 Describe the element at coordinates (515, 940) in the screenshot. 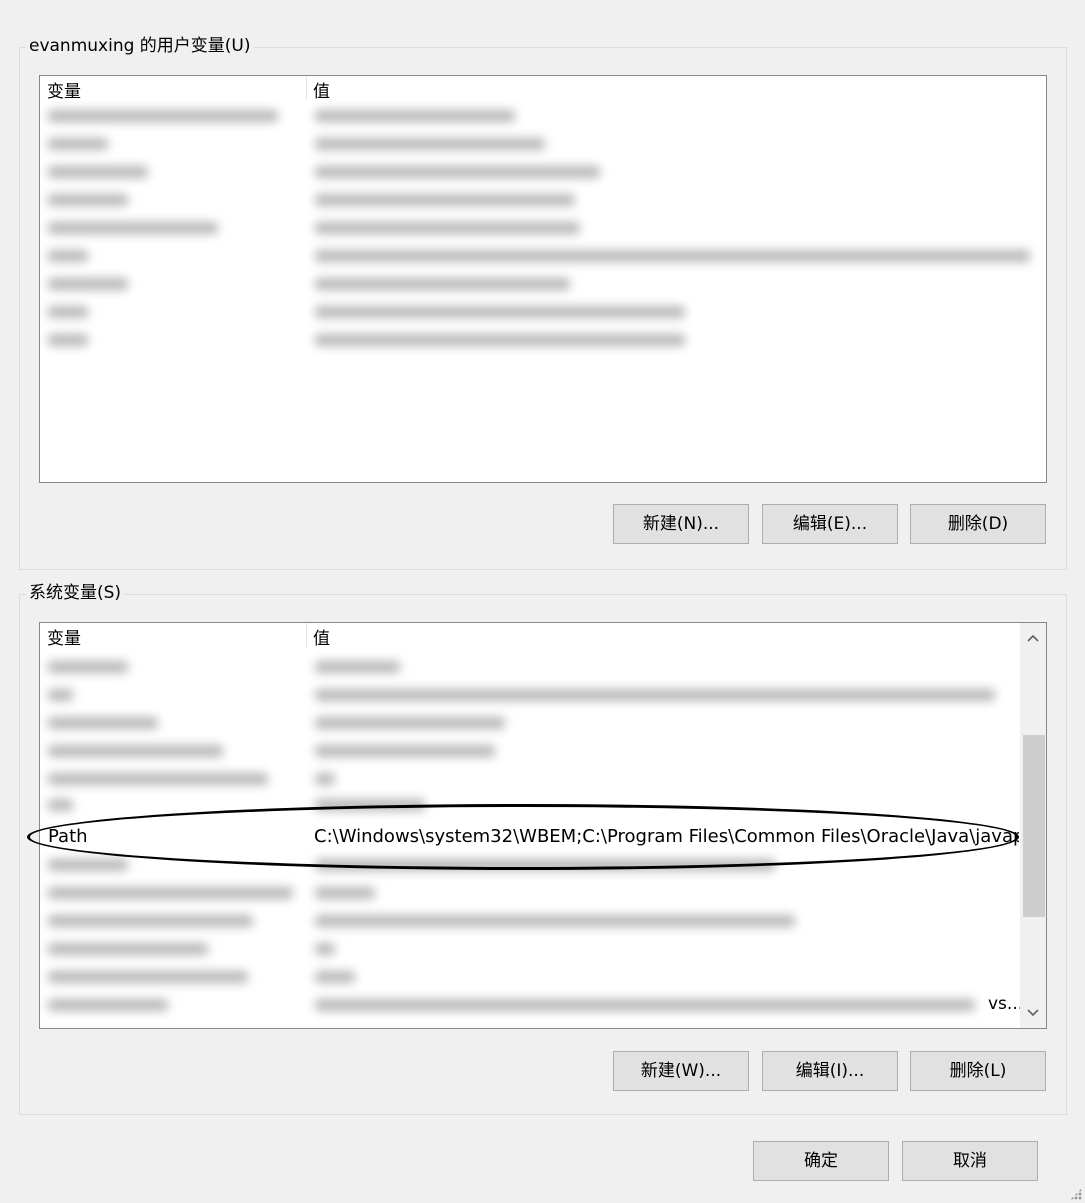

I see `blurred-system-variable-rows-bottom` at that location.